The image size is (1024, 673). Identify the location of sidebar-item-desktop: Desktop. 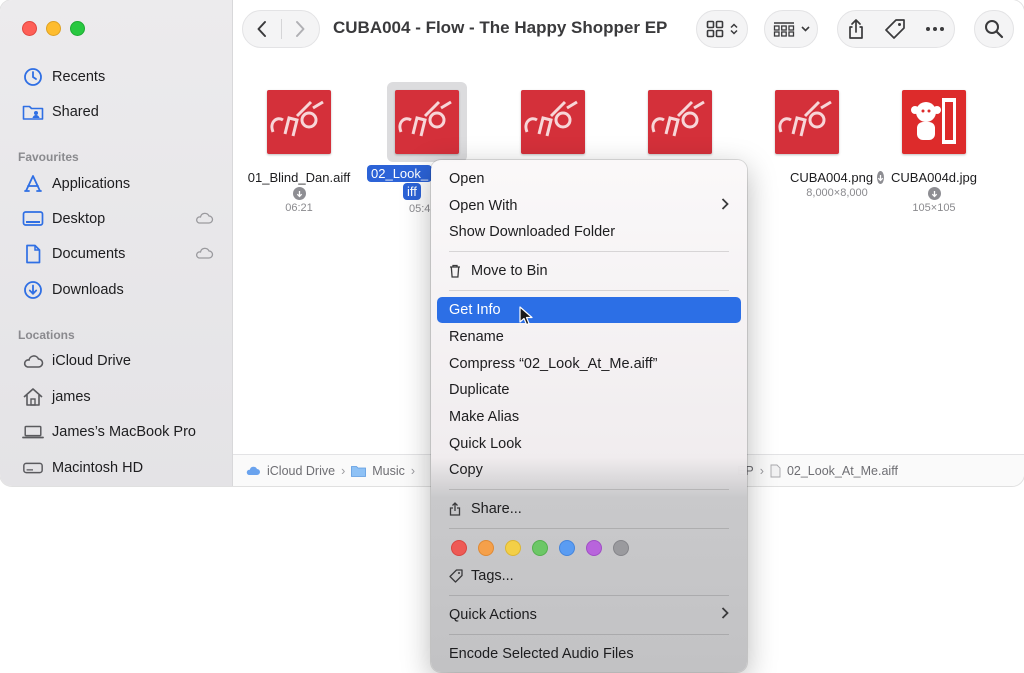
(122, 219).